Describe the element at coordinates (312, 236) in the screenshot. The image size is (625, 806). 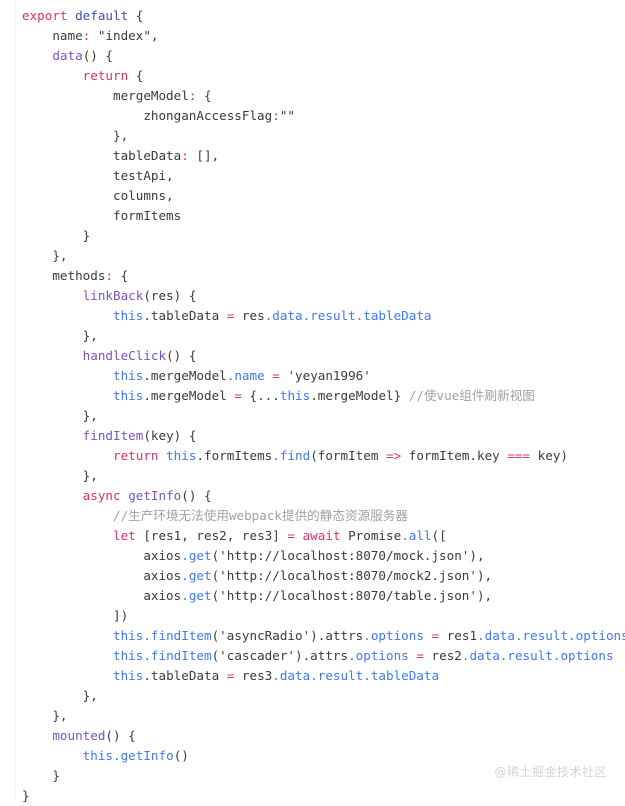
I see `code-line: }` at that location.